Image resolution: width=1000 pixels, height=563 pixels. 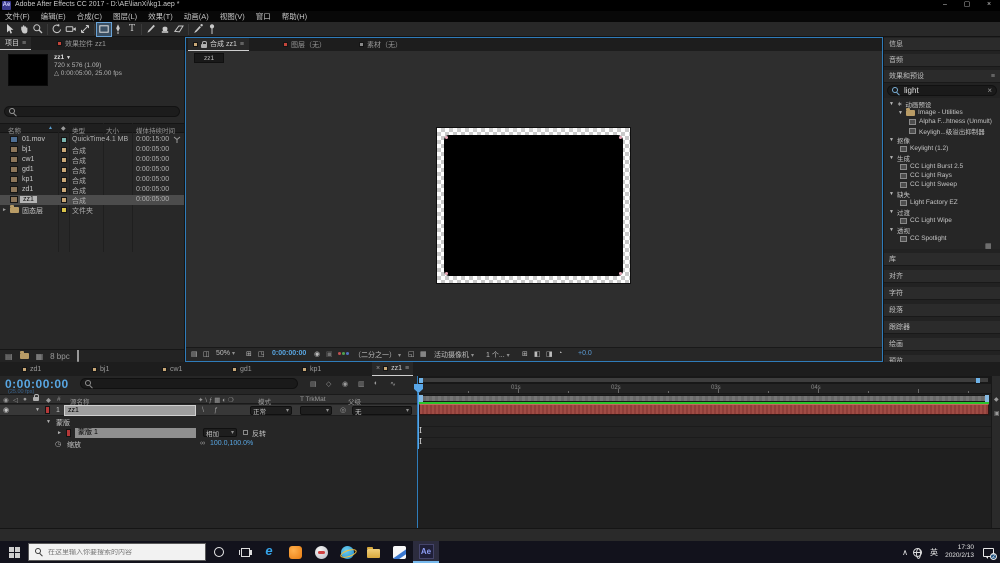 I want to click on layer-mode-dropdown: 正常 ▾, so click(x=271, y=411).